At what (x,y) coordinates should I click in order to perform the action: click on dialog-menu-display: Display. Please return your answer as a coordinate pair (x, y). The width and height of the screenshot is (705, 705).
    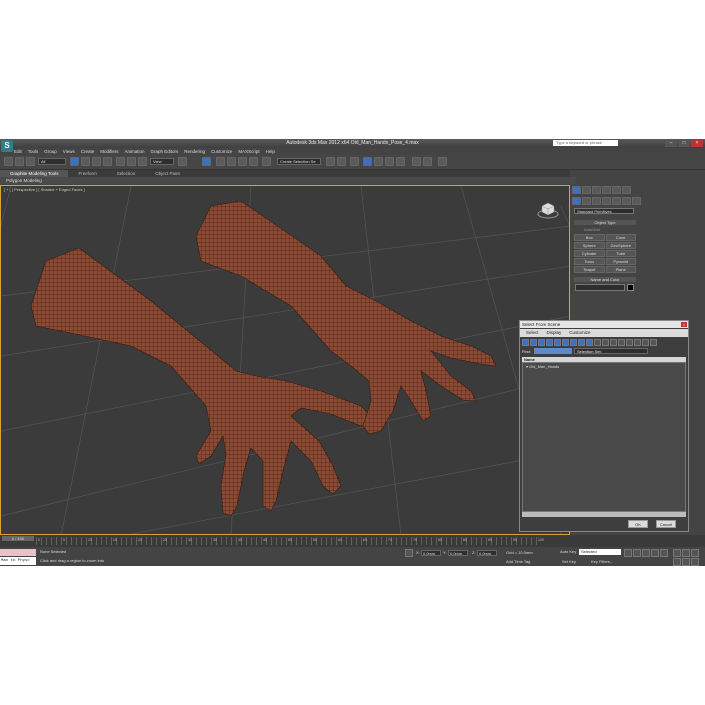
    Looking at the image, I should click on (554, 333).